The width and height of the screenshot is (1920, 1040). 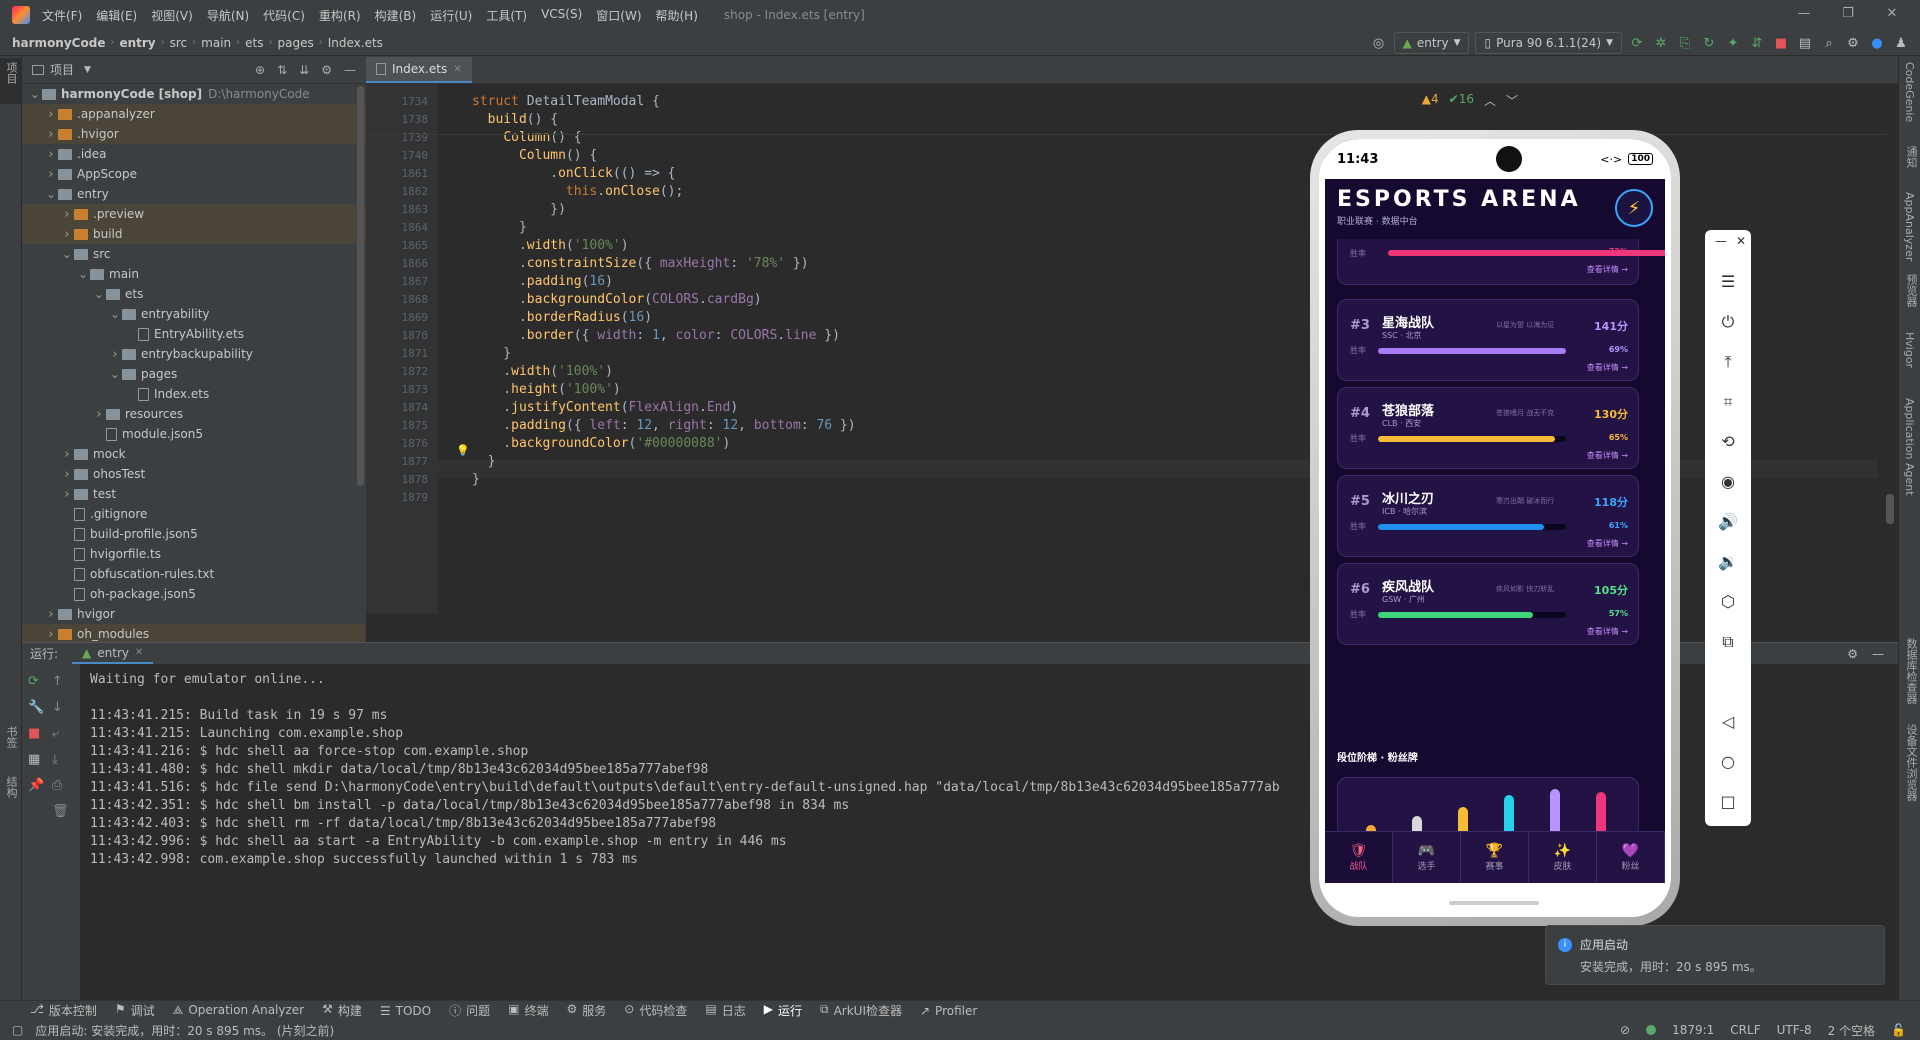 What do you see at coordinates (36, 759) in the screenshot?
I see `layout-icon: ▦` at bounding box center [36, 759].